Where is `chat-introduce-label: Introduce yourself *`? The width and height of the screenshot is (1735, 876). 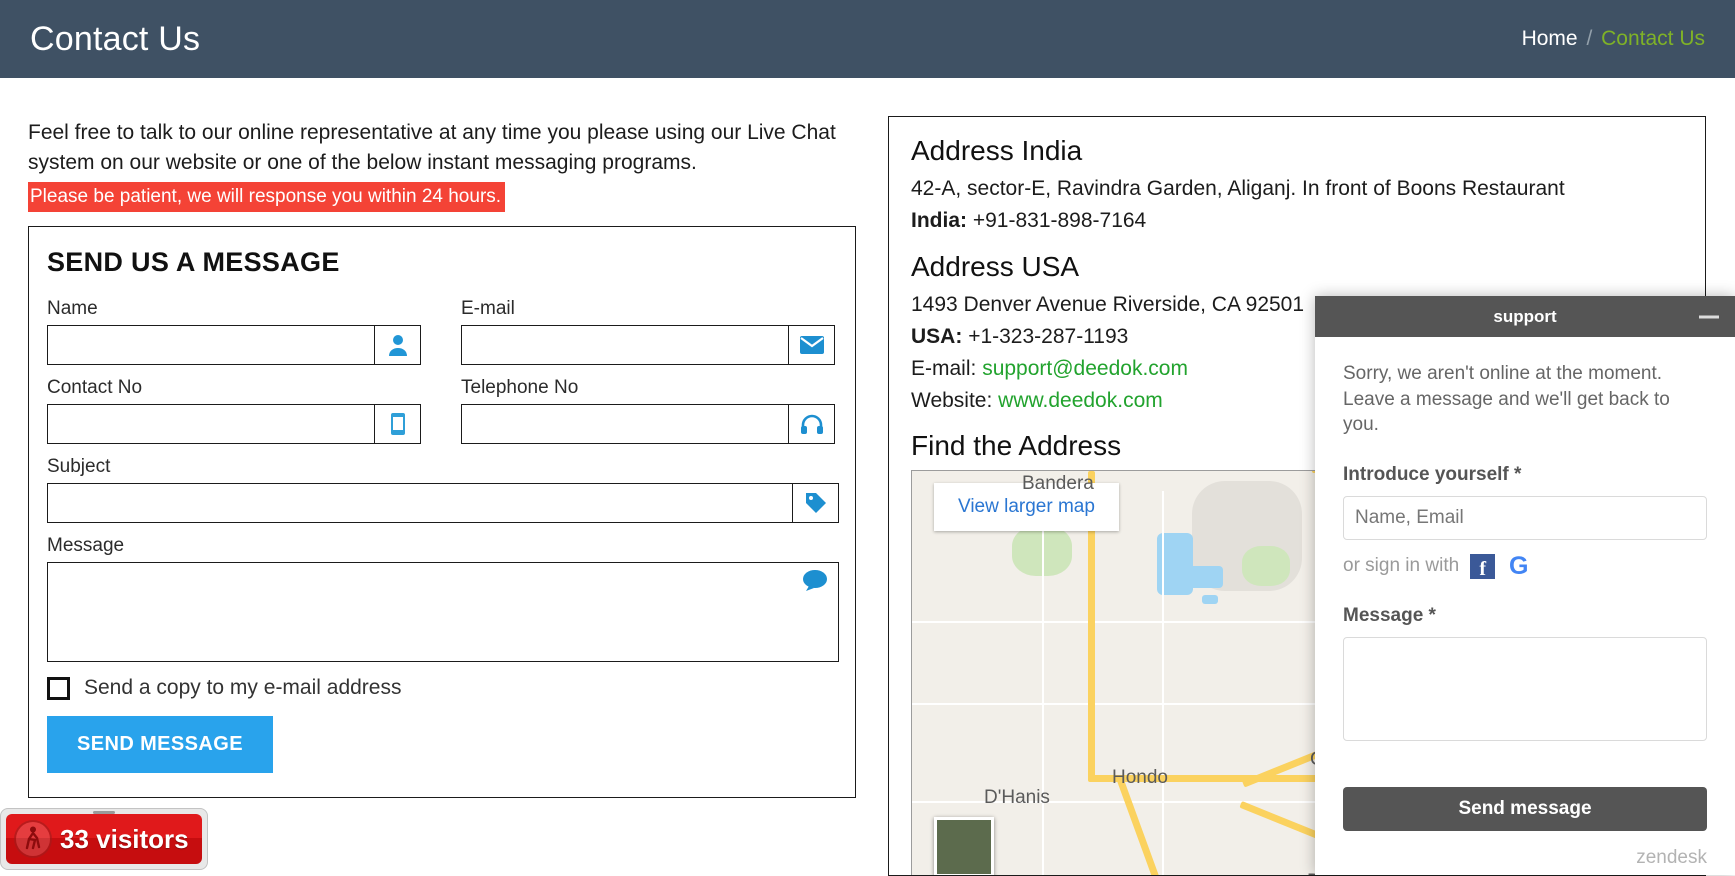 chat-introduce-label: Introduce yourself * is located at coordinates (1525, 475).